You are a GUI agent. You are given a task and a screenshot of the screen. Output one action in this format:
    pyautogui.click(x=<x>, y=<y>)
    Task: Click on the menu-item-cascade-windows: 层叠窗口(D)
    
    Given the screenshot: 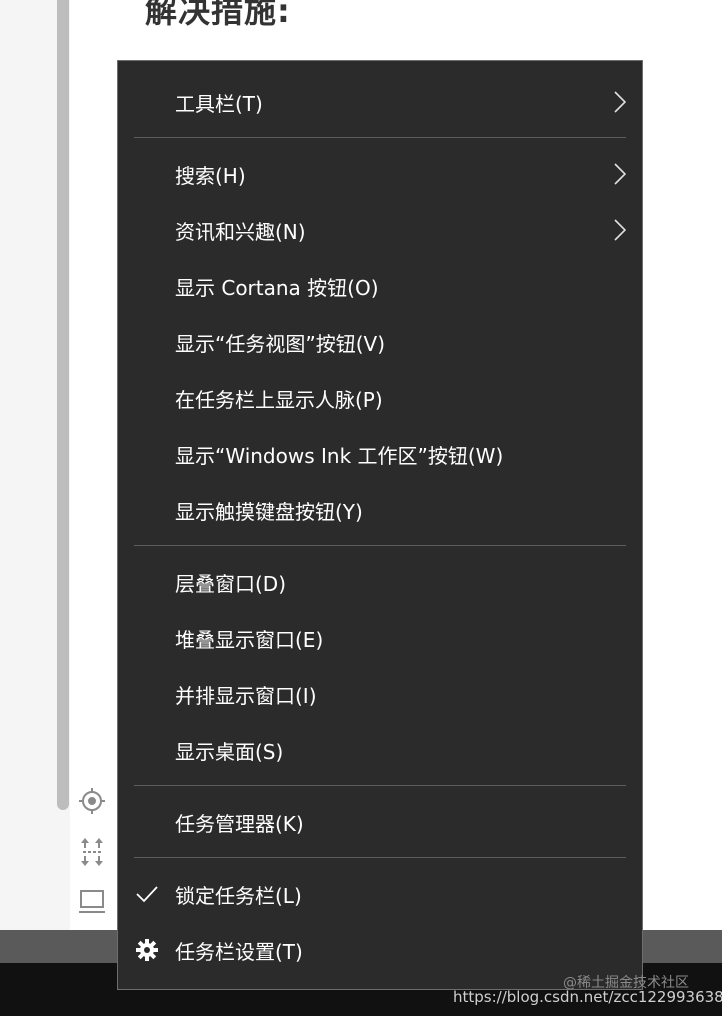 What is the action you would take?
    pyautogui.click(x=380, y=582)
    